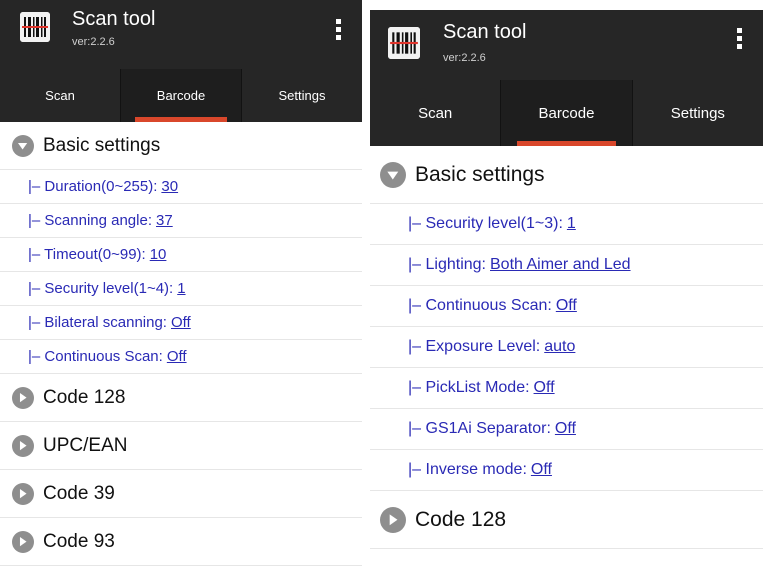 This screenshot has height=566, width=763. What do you see at coordinates (164, 220) in the screenshot?
I see `setting-value: 37` at bounding box center [164, 220].